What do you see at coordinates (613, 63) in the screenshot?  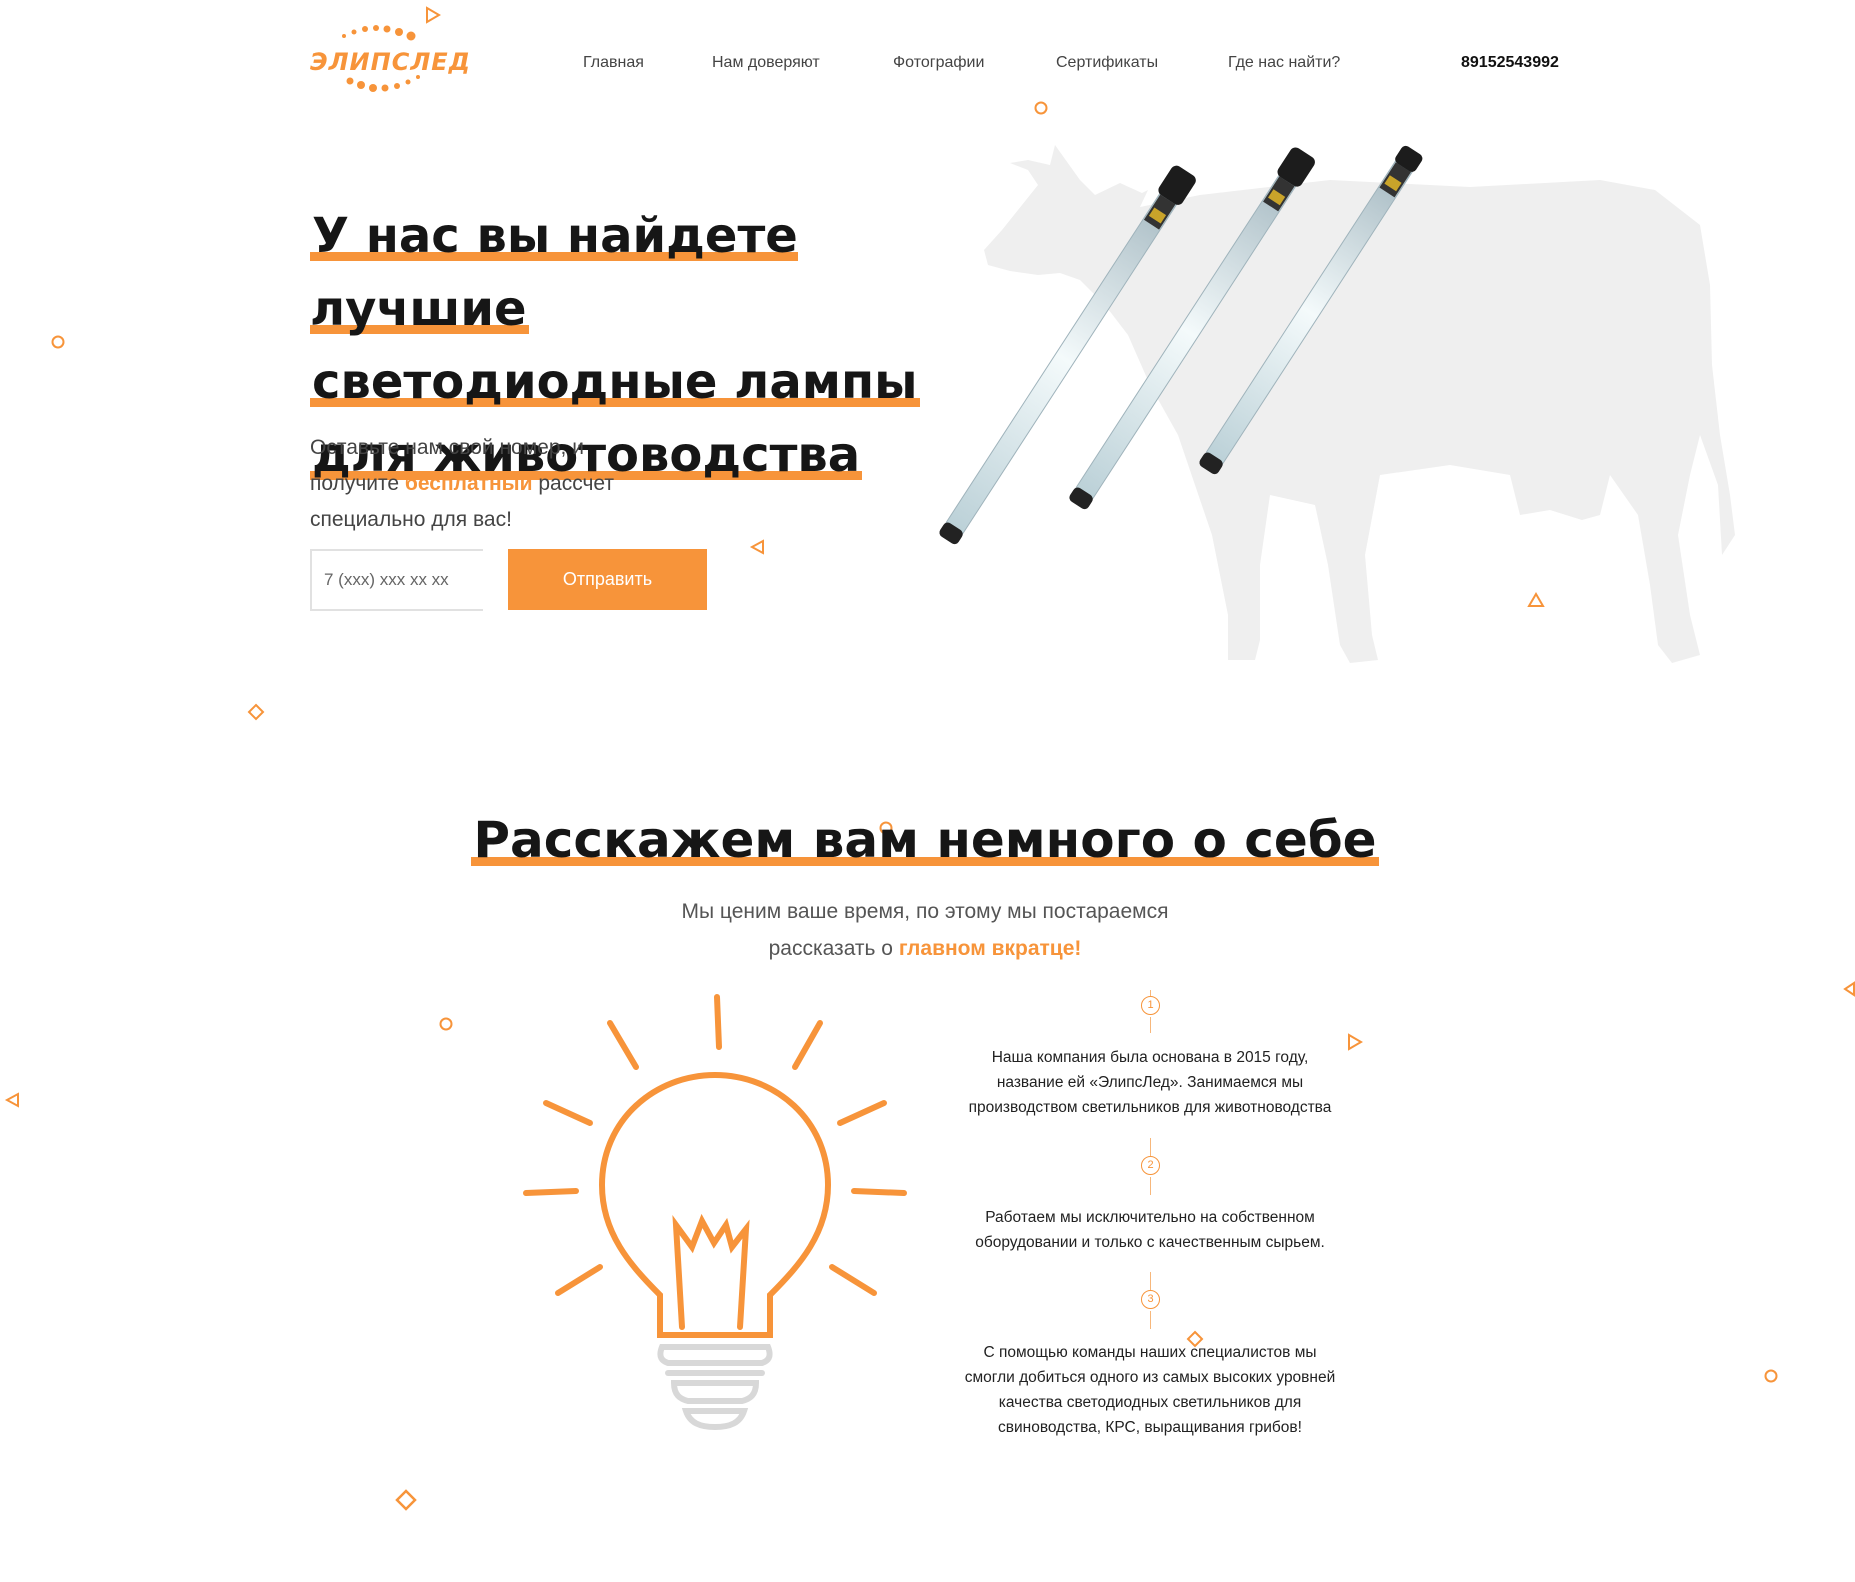 I see `nav-link-home: Главная` at bounding box center [613, 63].